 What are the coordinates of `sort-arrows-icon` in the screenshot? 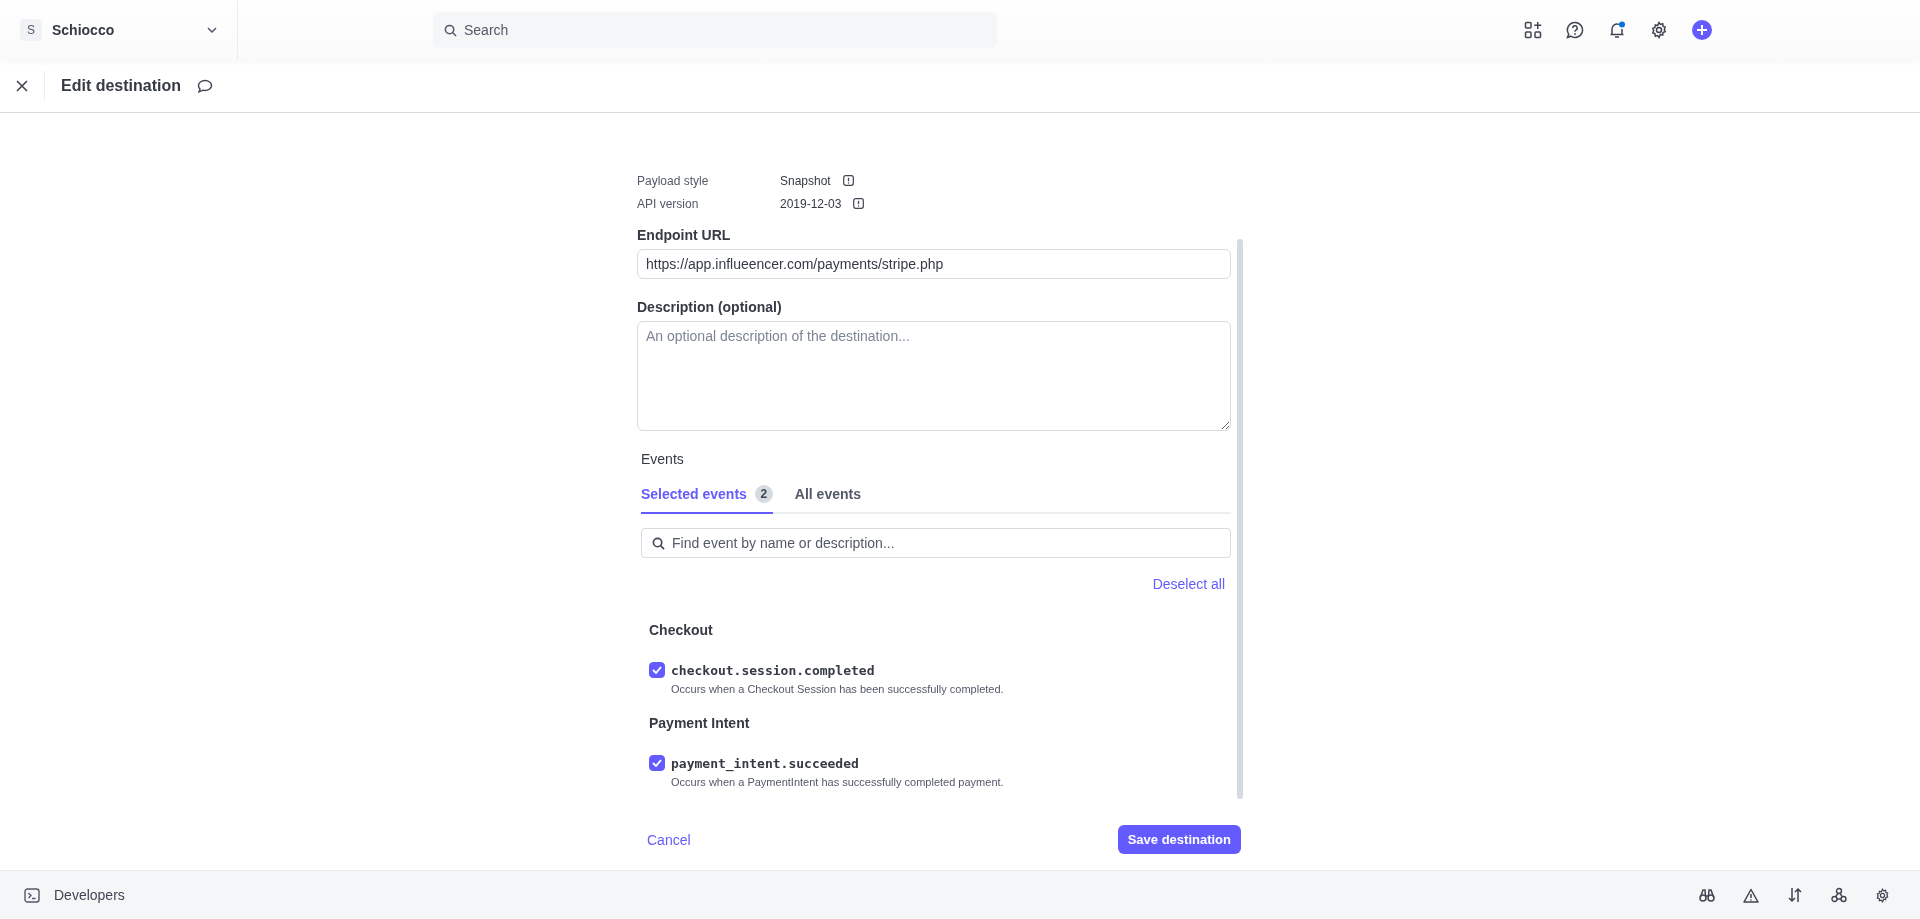 It's located at (1795, 895).